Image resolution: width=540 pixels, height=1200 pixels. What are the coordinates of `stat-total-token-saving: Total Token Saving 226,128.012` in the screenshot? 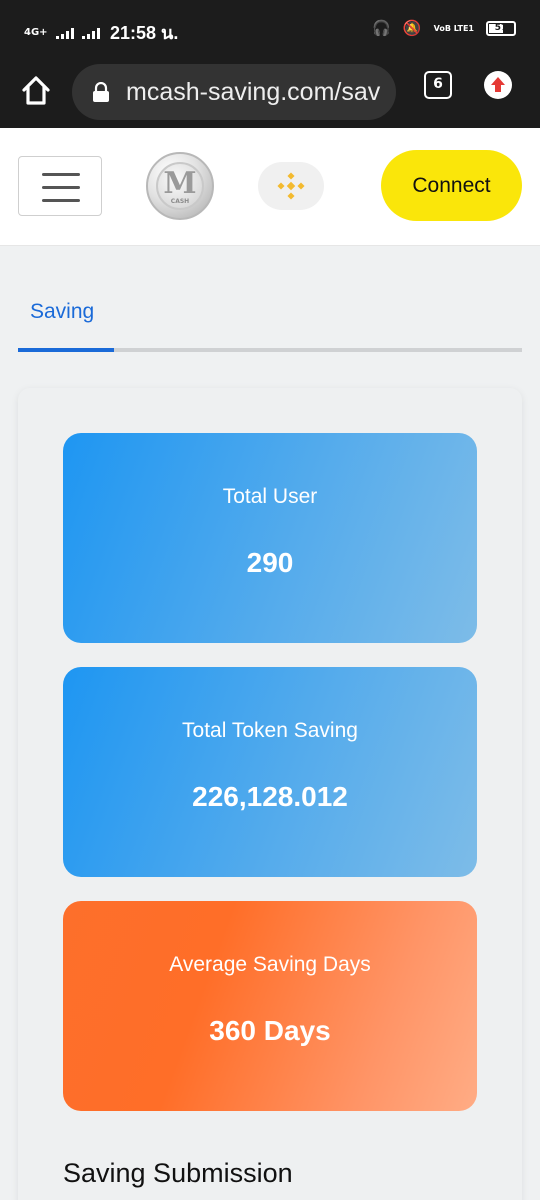 It's located at (270, 772).